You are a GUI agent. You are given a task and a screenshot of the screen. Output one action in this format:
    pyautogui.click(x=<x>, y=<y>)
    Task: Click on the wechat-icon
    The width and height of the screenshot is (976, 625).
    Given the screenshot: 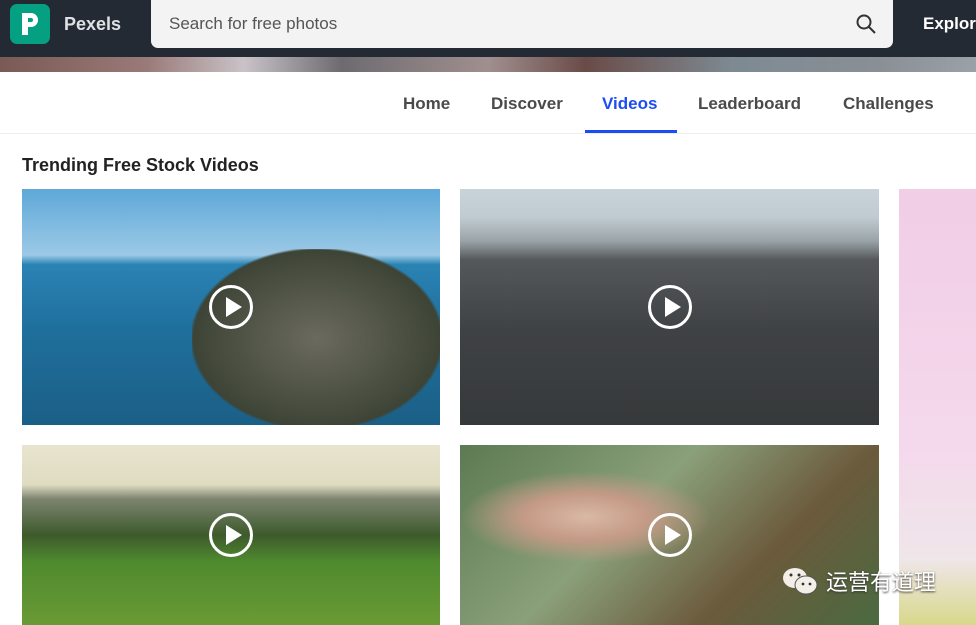 What is the action you would take?
    pyautogui.click(x=800, y=581)
    